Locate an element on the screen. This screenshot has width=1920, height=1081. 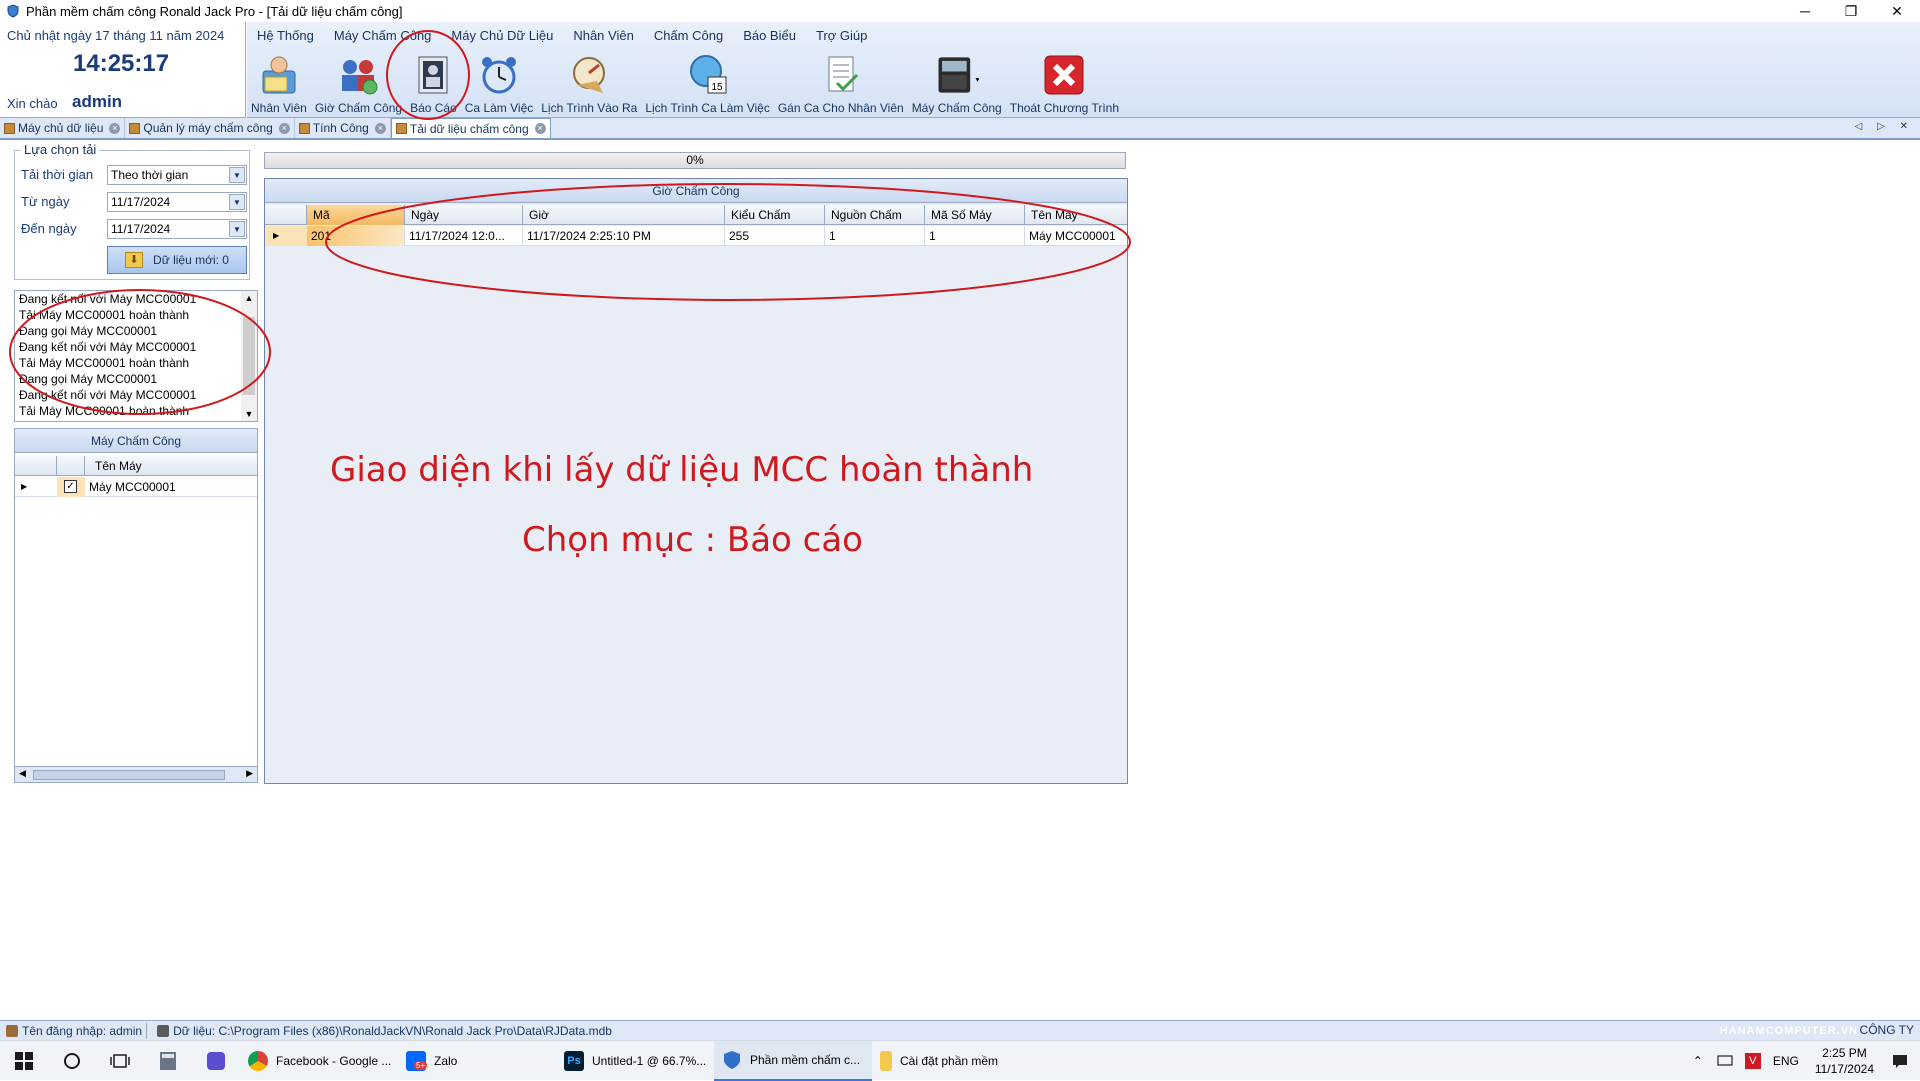
tab-may-chu-du-lieu: Máy chủ dữ liệu × is located at coordinates (63, 128).